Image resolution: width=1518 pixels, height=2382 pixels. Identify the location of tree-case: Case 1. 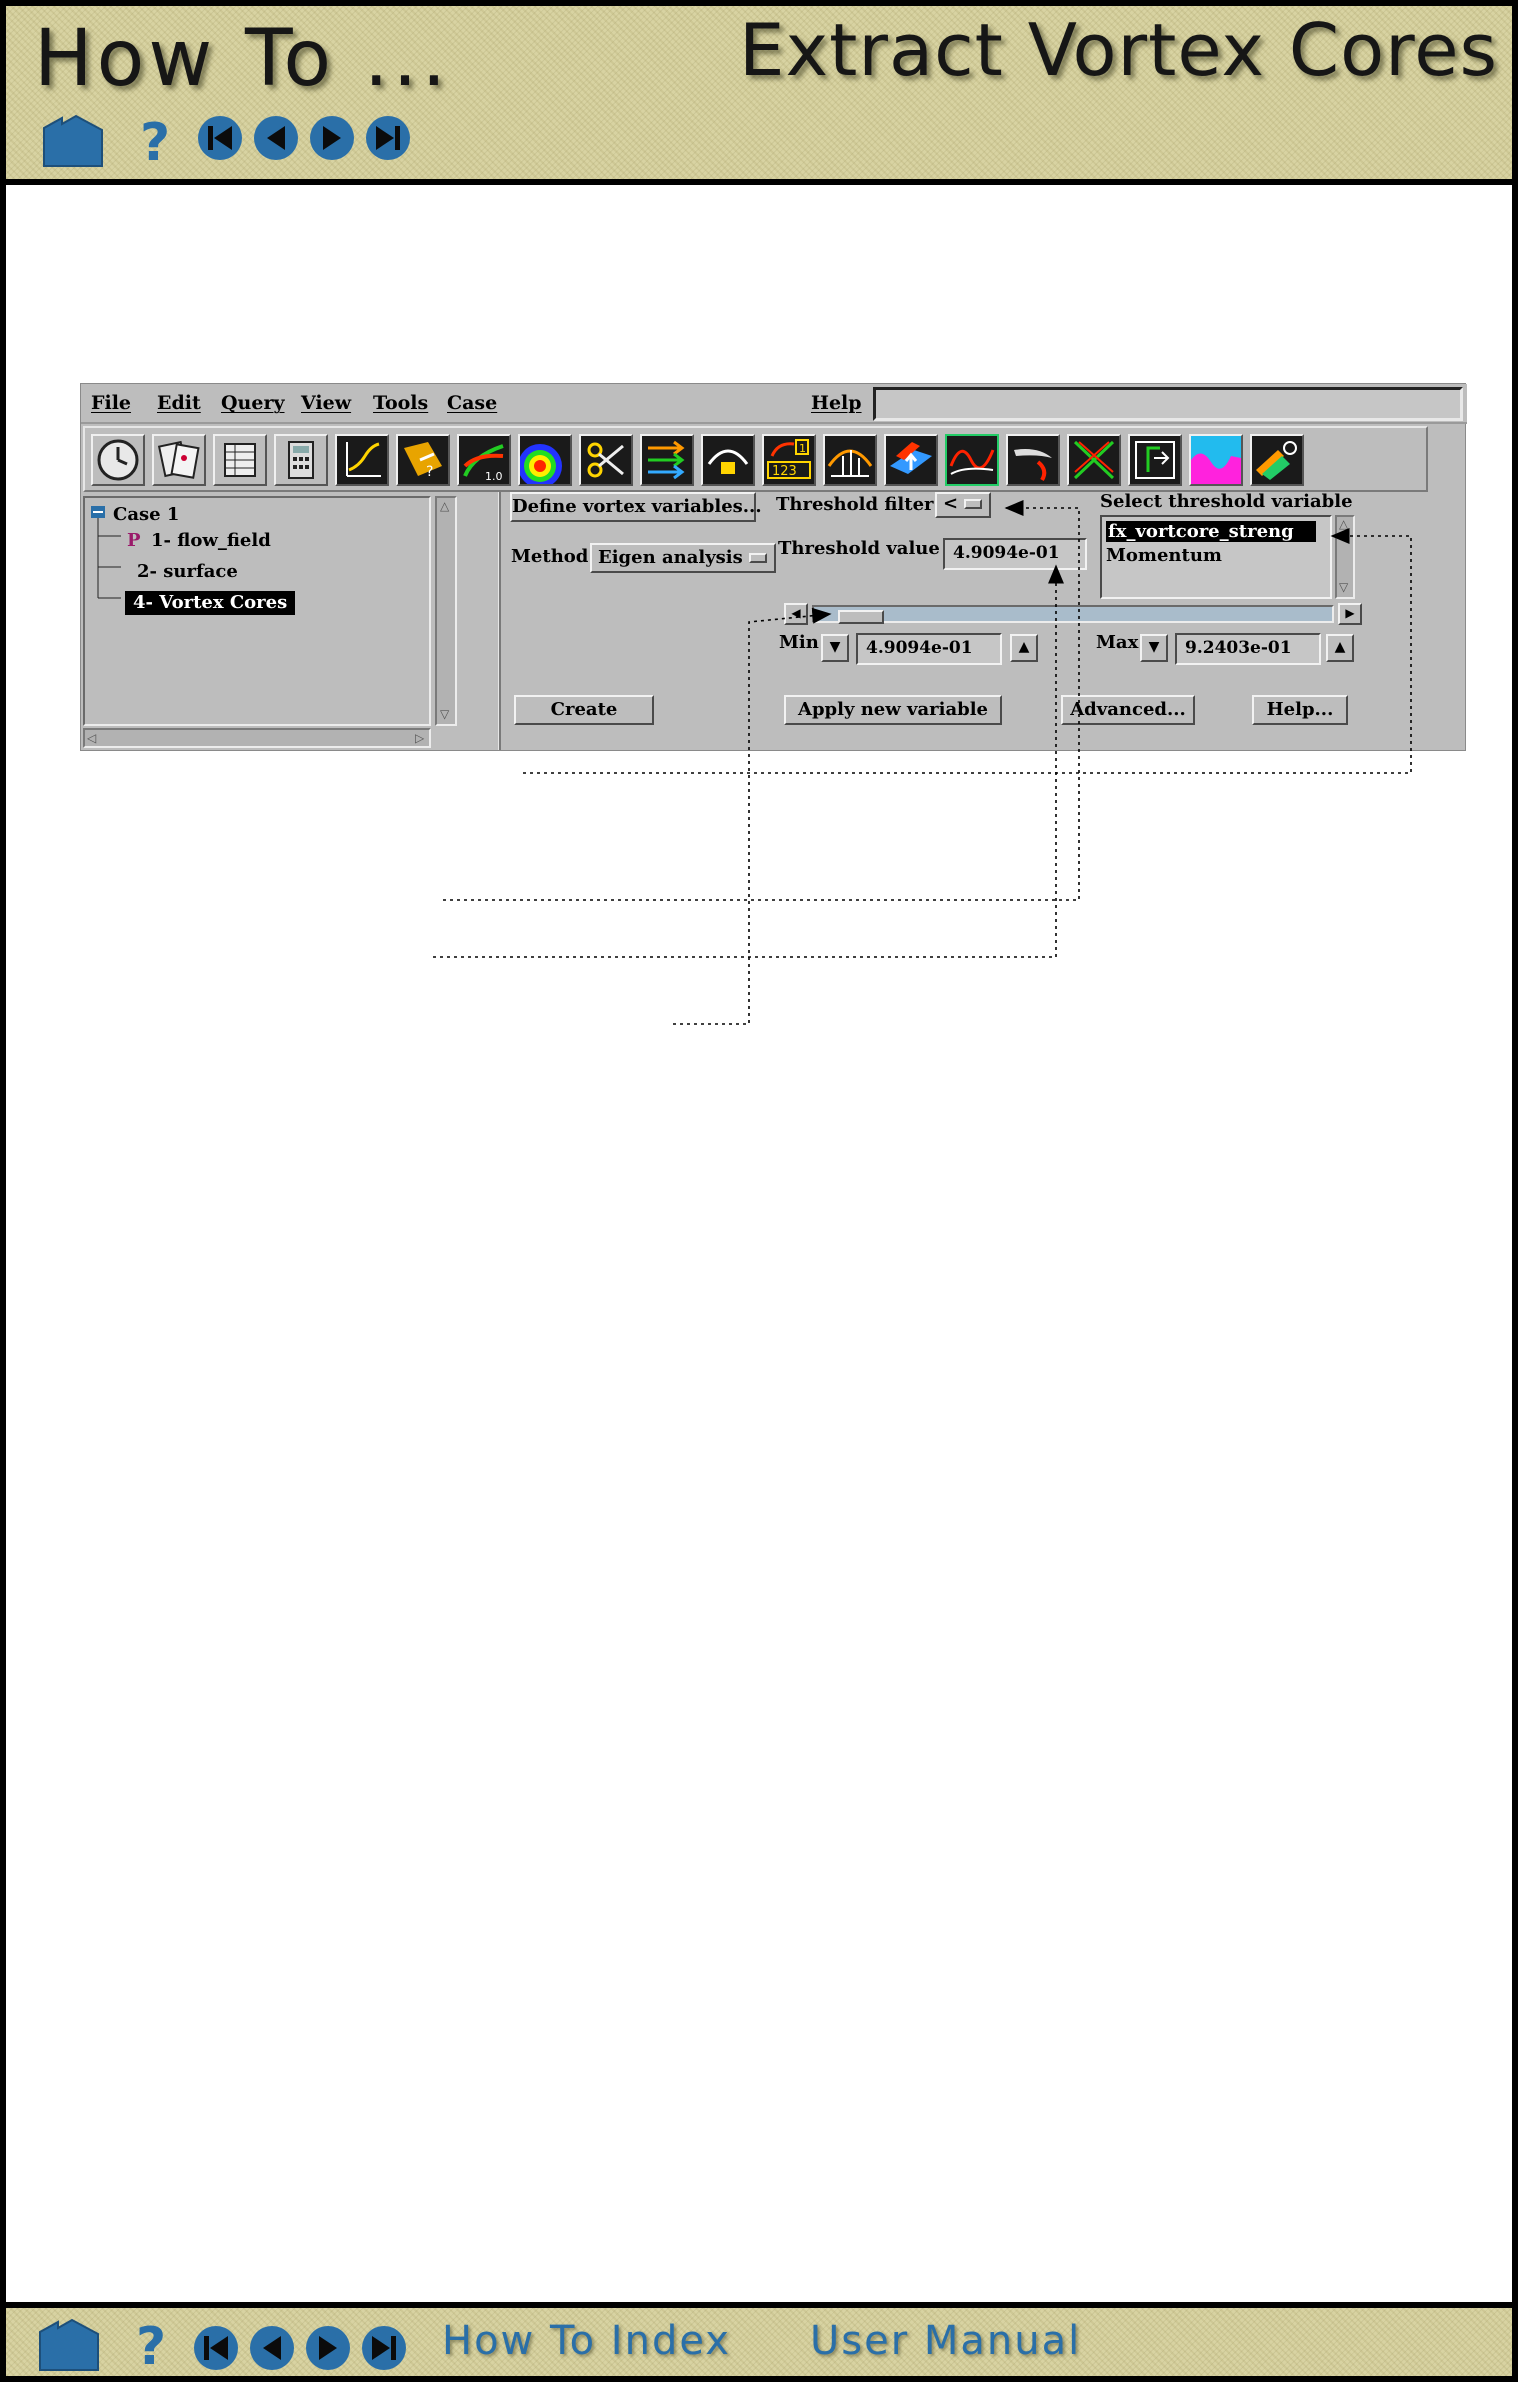
(146, 514).